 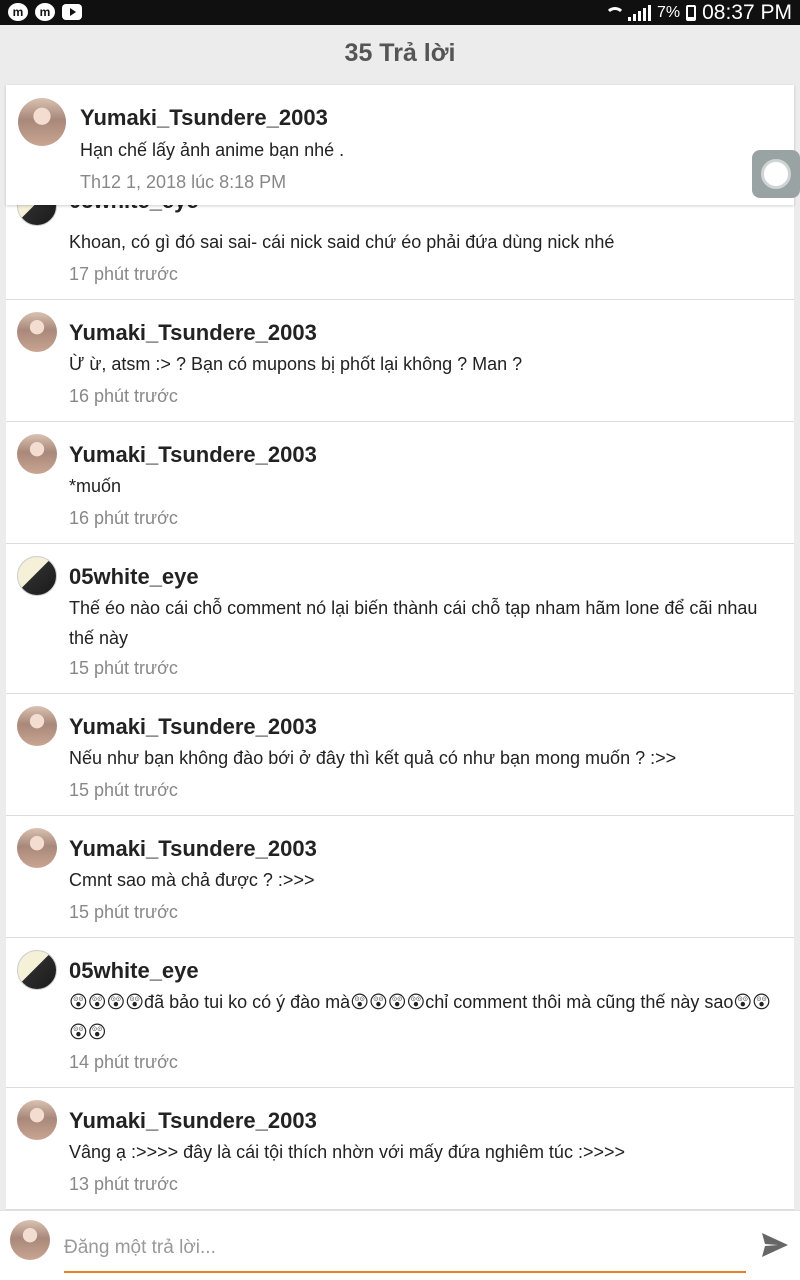 I want to click on clock: 08:37 PM, so click(x=747, y=12).